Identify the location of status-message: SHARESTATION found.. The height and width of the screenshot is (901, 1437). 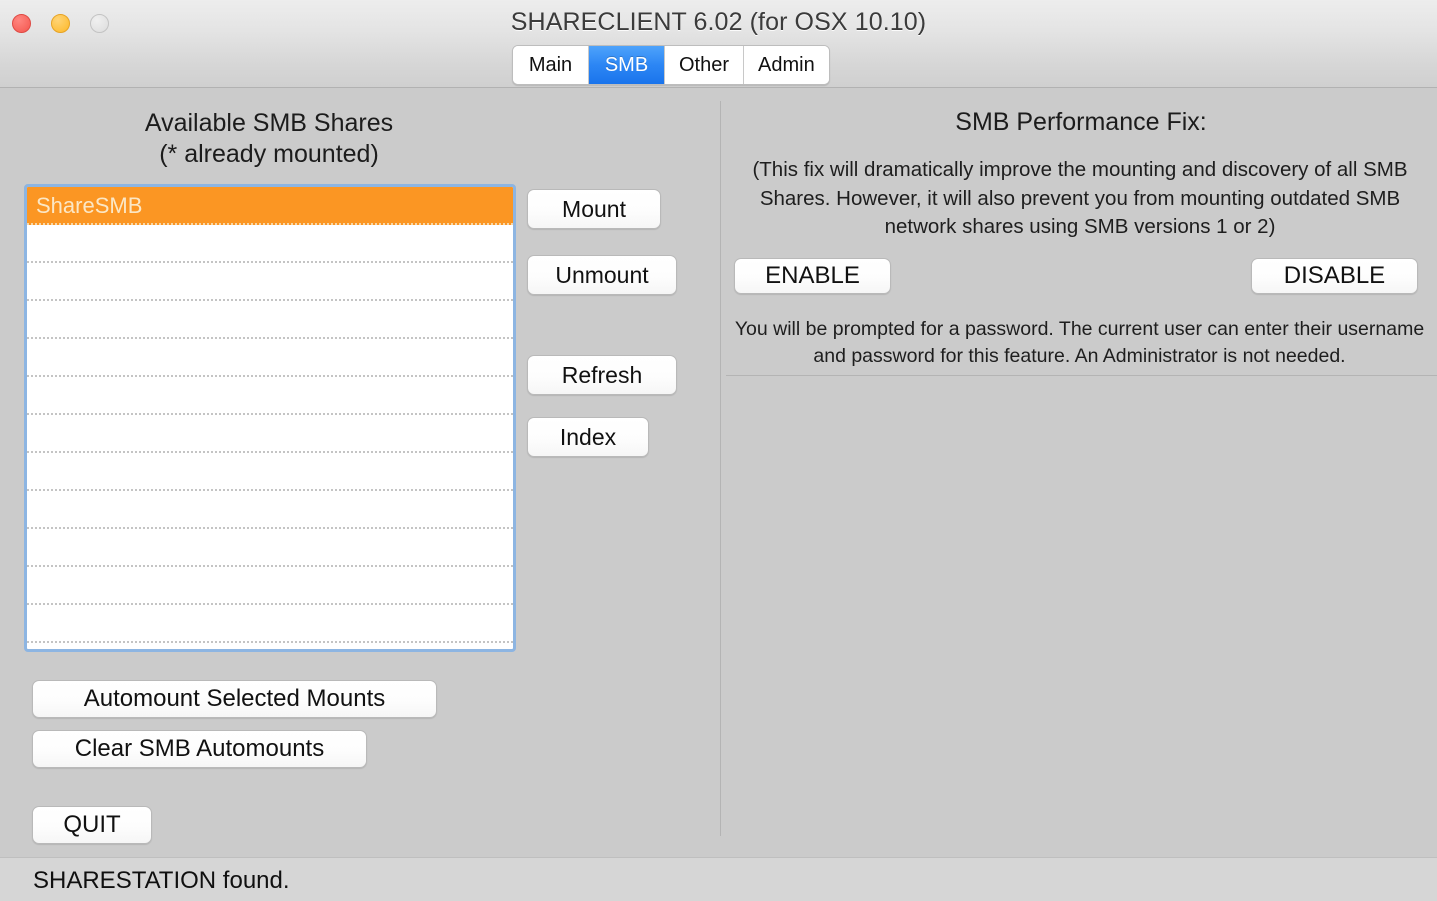
(161, 880).